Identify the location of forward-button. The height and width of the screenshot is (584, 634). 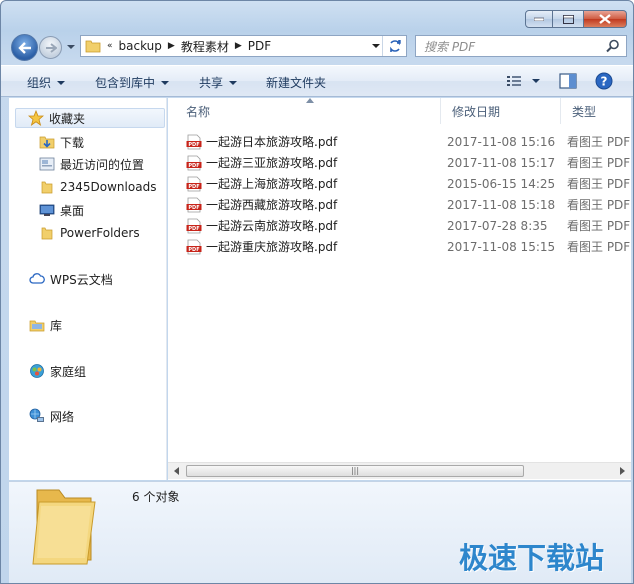
(50, 47).